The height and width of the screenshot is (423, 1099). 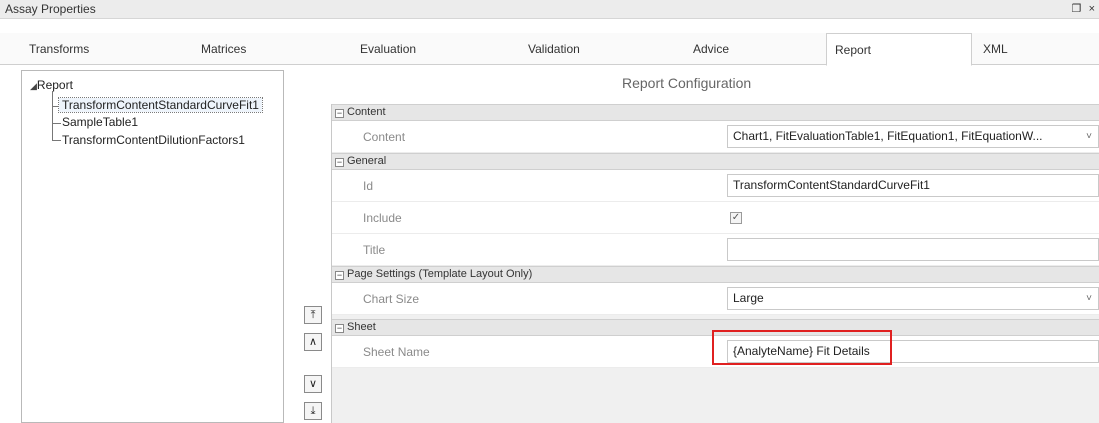 I want to click on property-label: Id, so click(x=368, y=186).